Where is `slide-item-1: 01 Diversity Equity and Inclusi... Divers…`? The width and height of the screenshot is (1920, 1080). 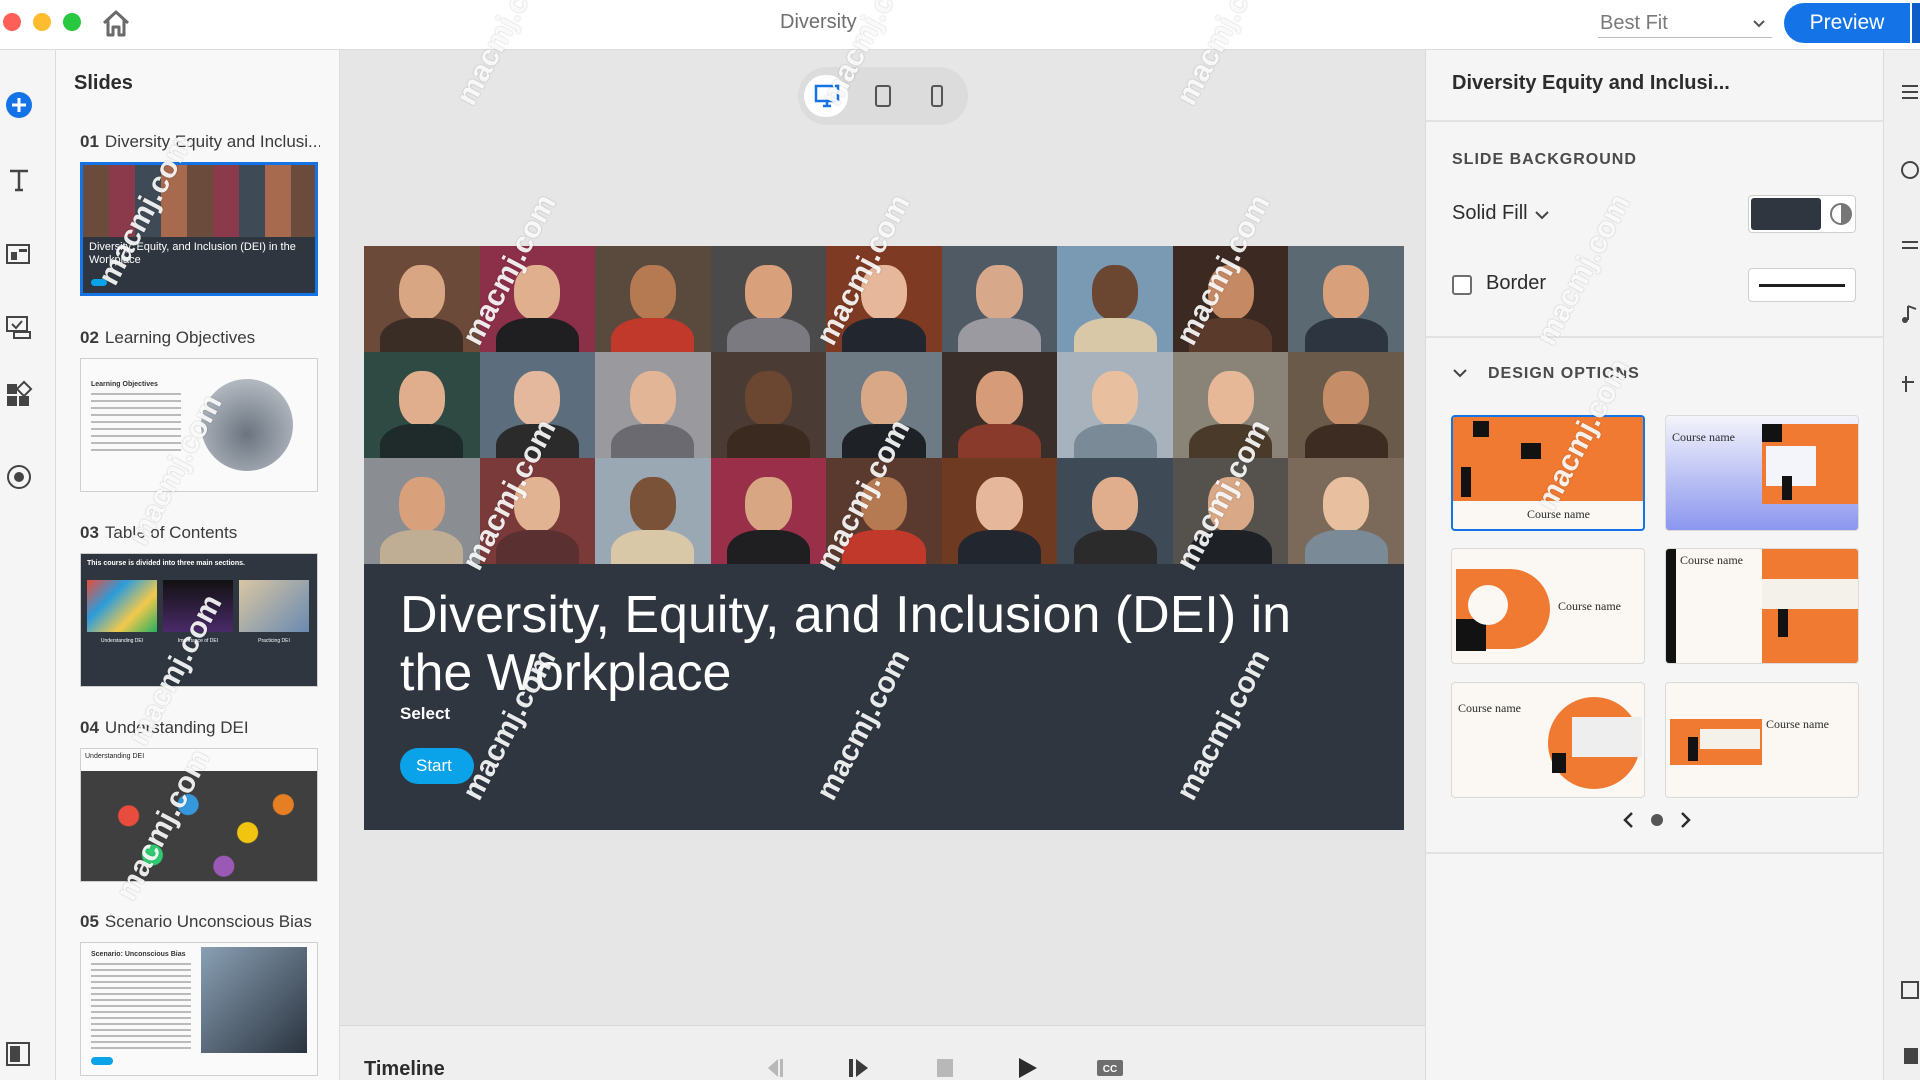
slide-item-1: 01 Diversity Equity and Inclusi... Divers… is located at coordinates (200, 214).